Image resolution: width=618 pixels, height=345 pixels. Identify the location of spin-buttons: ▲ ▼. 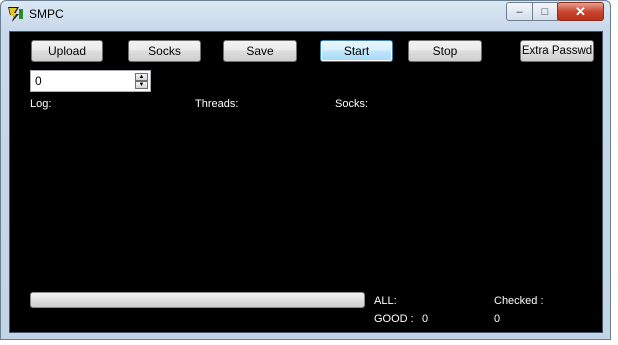
(141, 81).